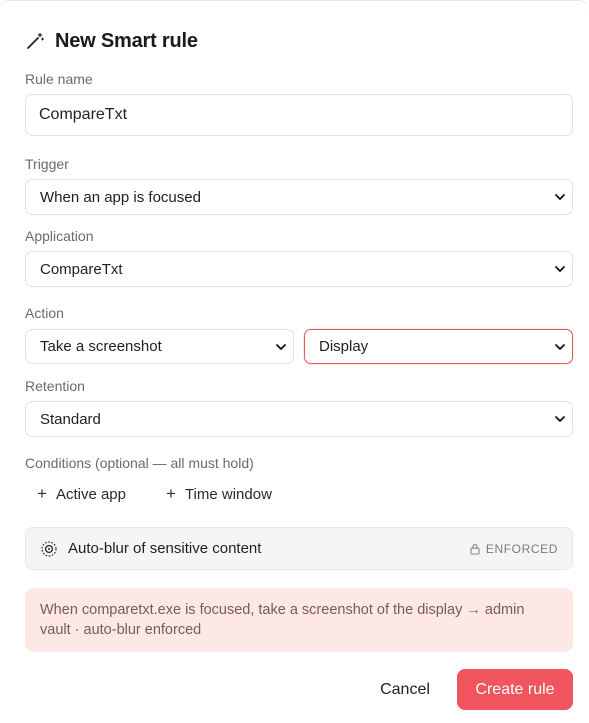 This screenshot has height=723, width=589. What do you see at coordinates (344, 346) in the screenshot?
I see `action-target-value: Display` at bounding box center [344, 346].